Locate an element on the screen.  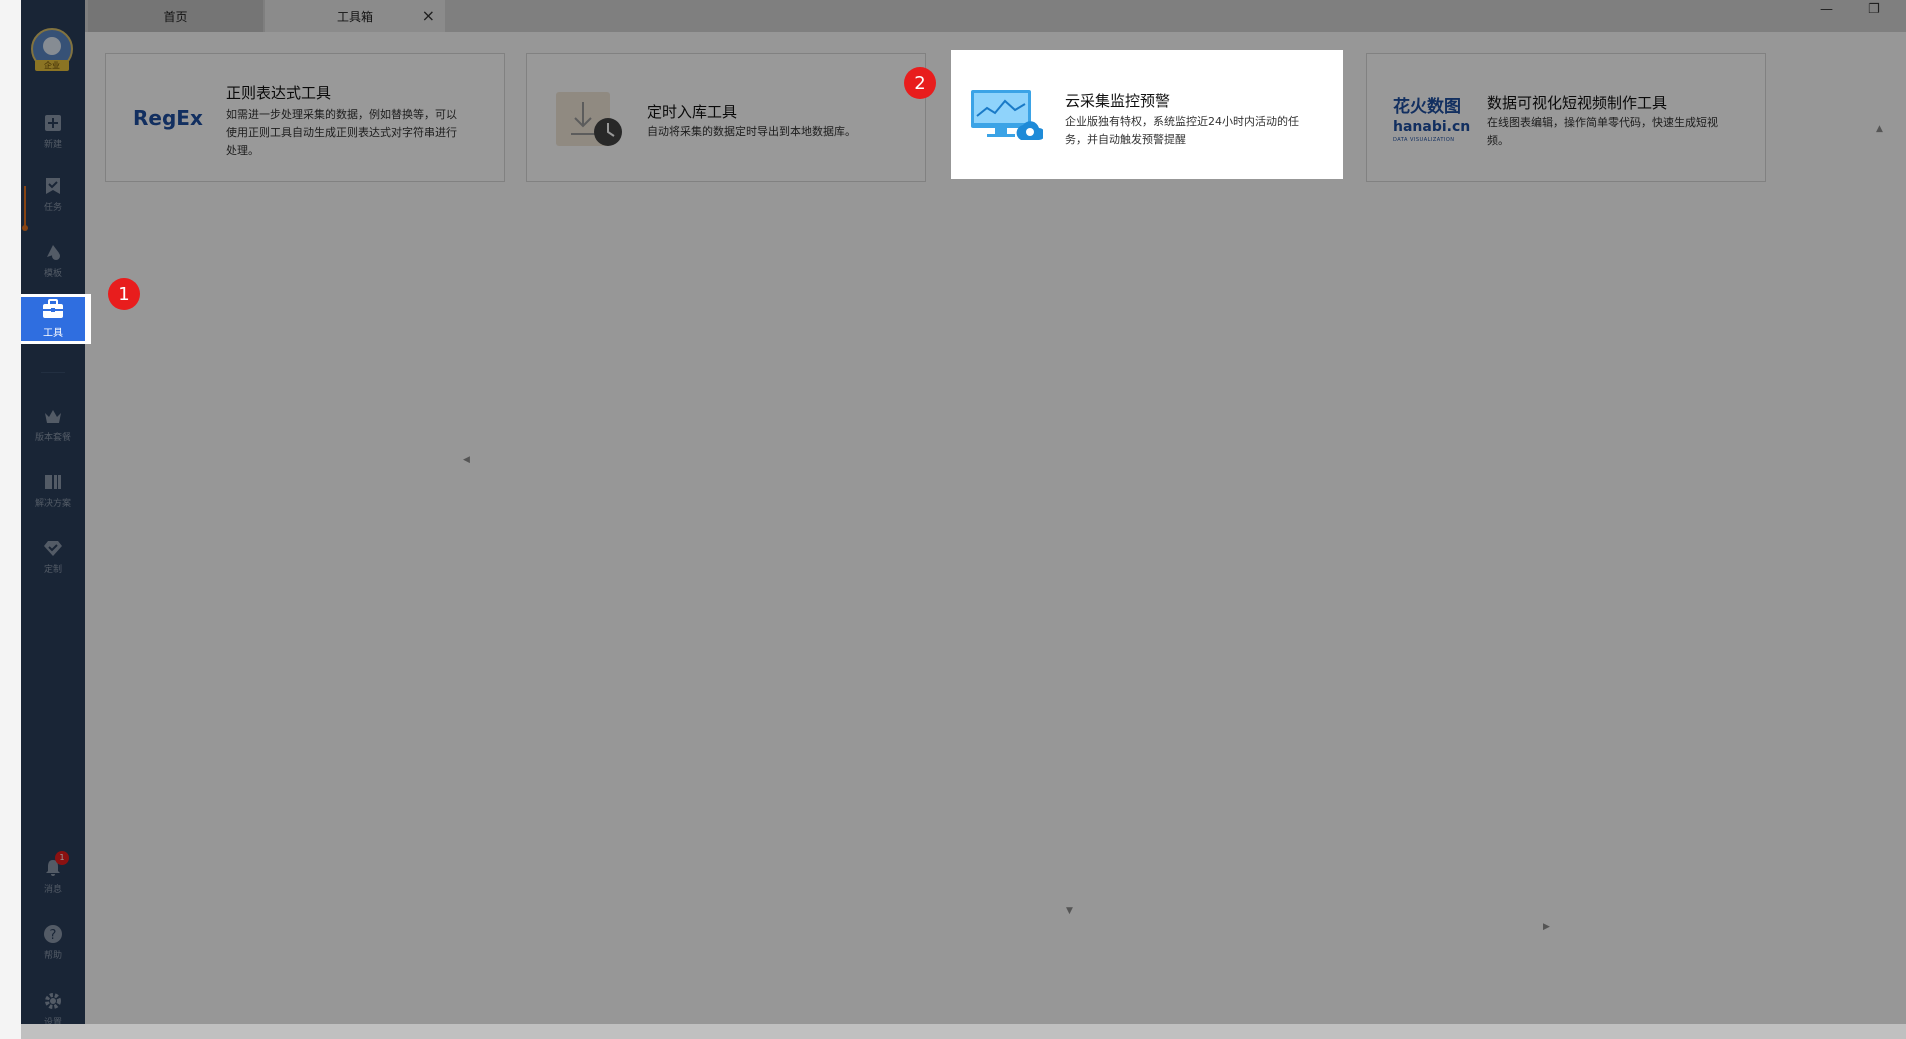
left-margin is located at coordinates (10, 519).